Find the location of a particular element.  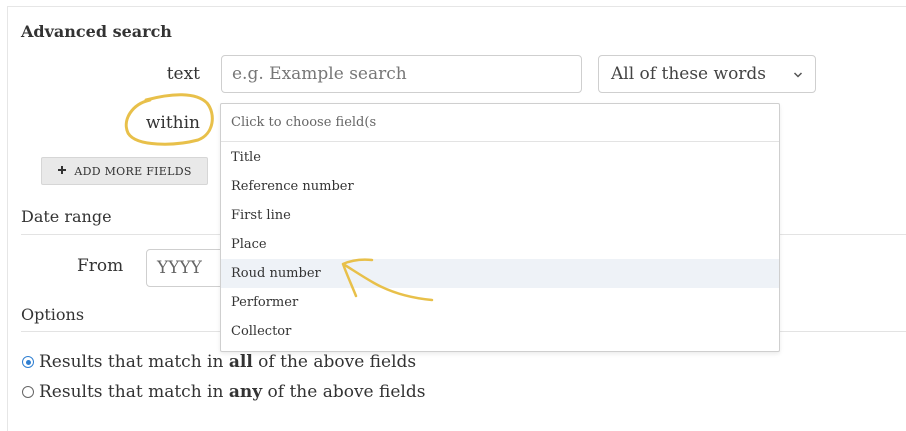

field-chooser-input: Click to choose field(s is located at coordinates (500, 123).